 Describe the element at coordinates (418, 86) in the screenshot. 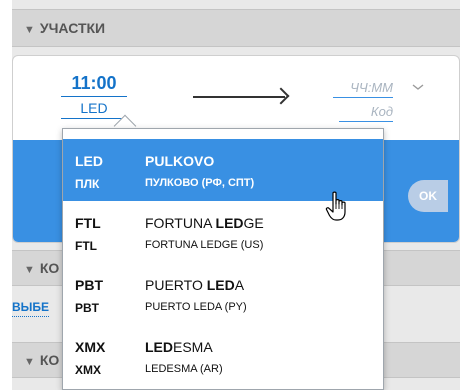

I see `chevron-down-icon` at that location.